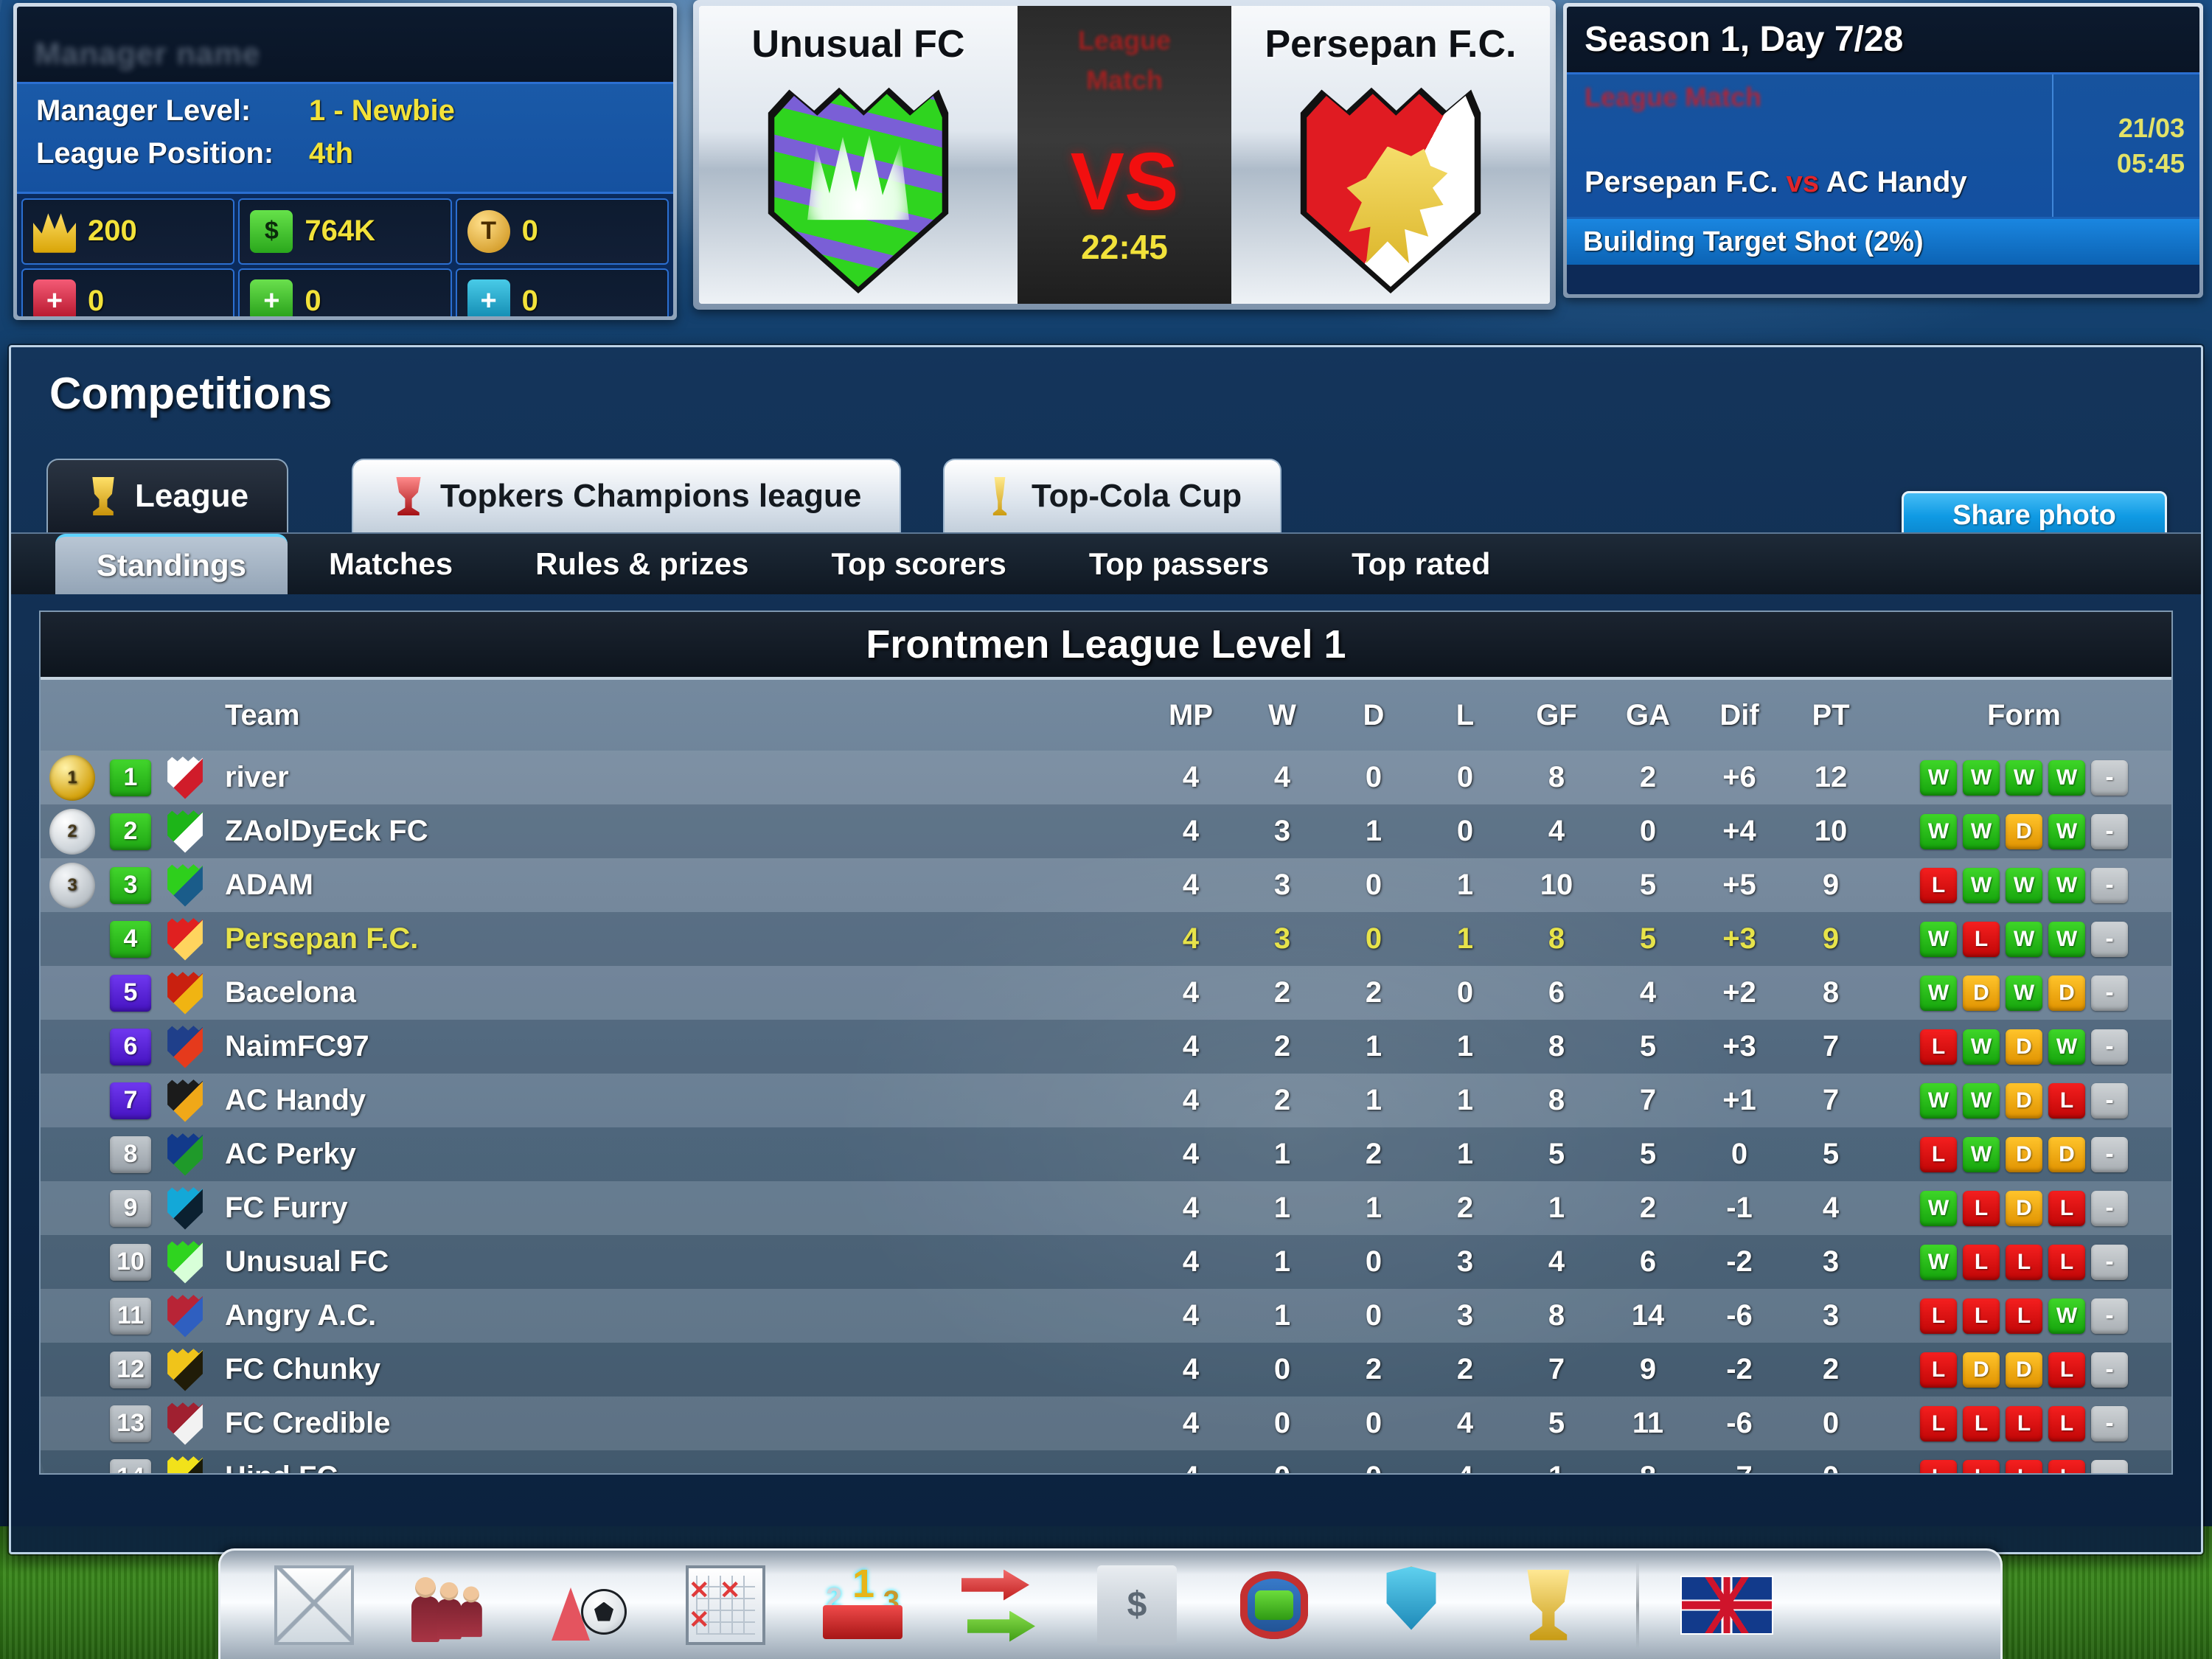  Describe the element at coordinates (185, 1423) in the screenshot. I see `team-badge-cell` at that location.